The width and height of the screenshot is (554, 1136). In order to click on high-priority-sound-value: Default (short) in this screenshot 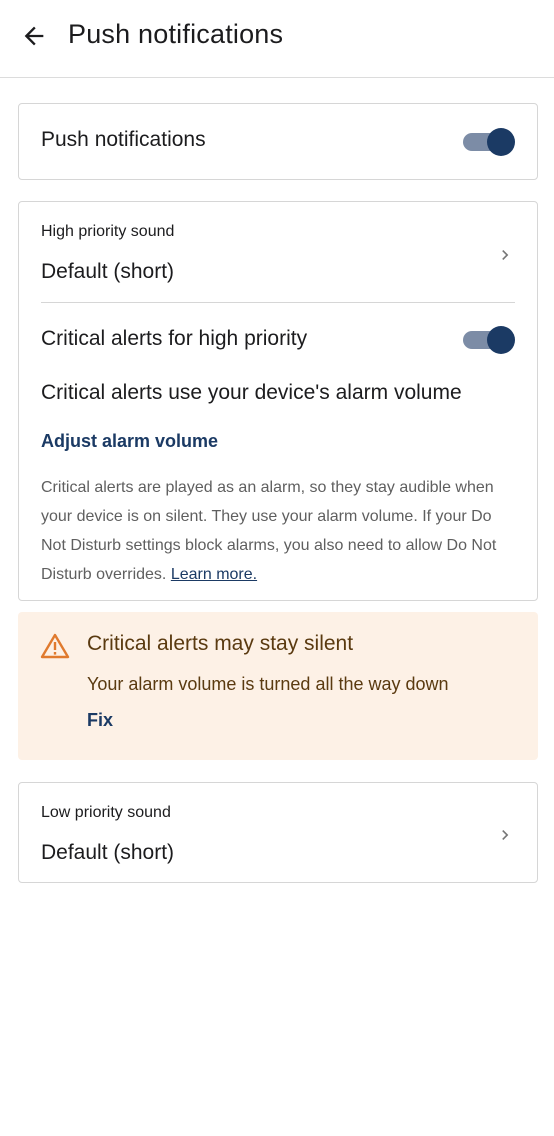, I will do `click(108, 271)`.